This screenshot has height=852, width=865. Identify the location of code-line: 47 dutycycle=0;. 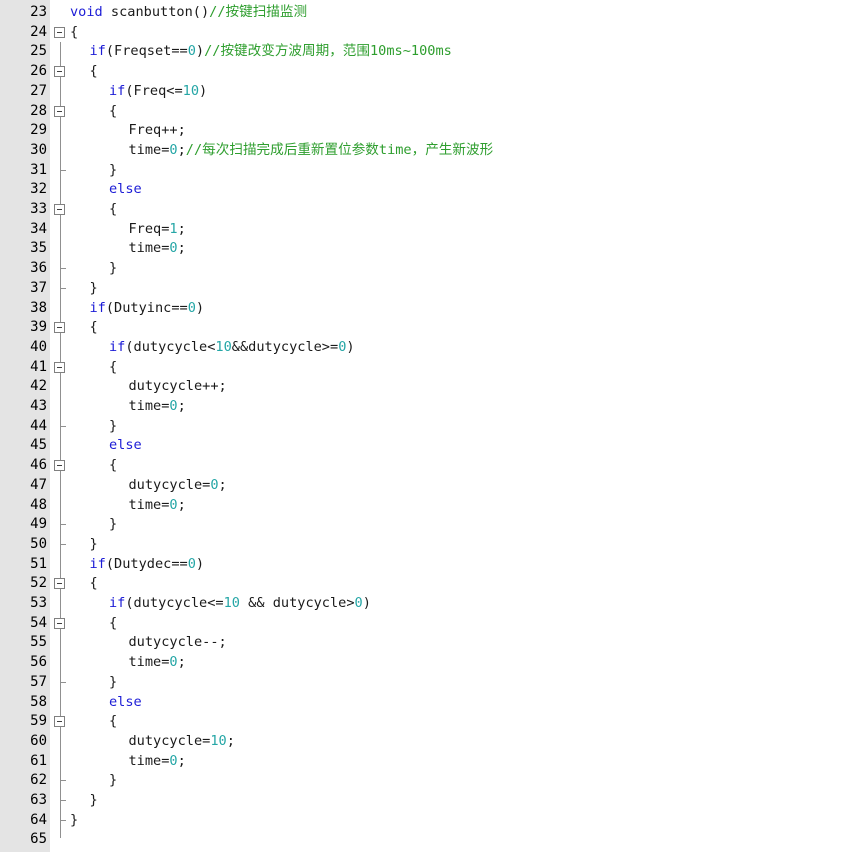
(432, 486).